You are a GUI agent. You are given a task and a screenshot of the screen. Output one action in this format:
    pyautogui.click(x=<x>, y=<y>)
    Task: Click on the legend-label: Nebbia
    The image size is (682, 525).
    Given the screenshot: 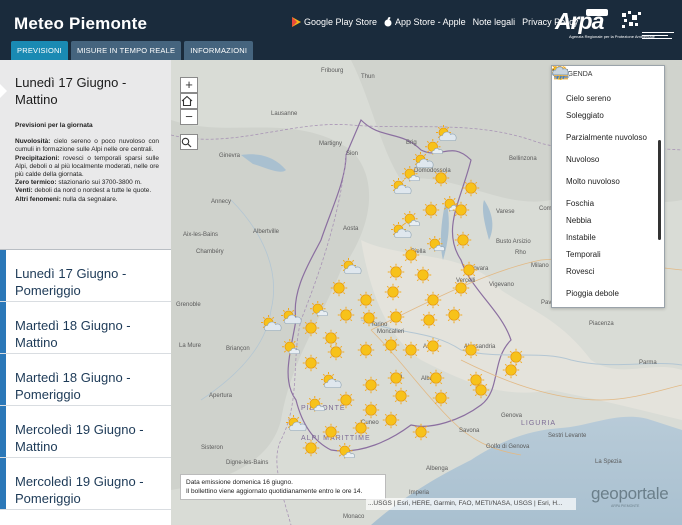 What is the action you would take?
    pyautogui.click(x=579, y=220)
    